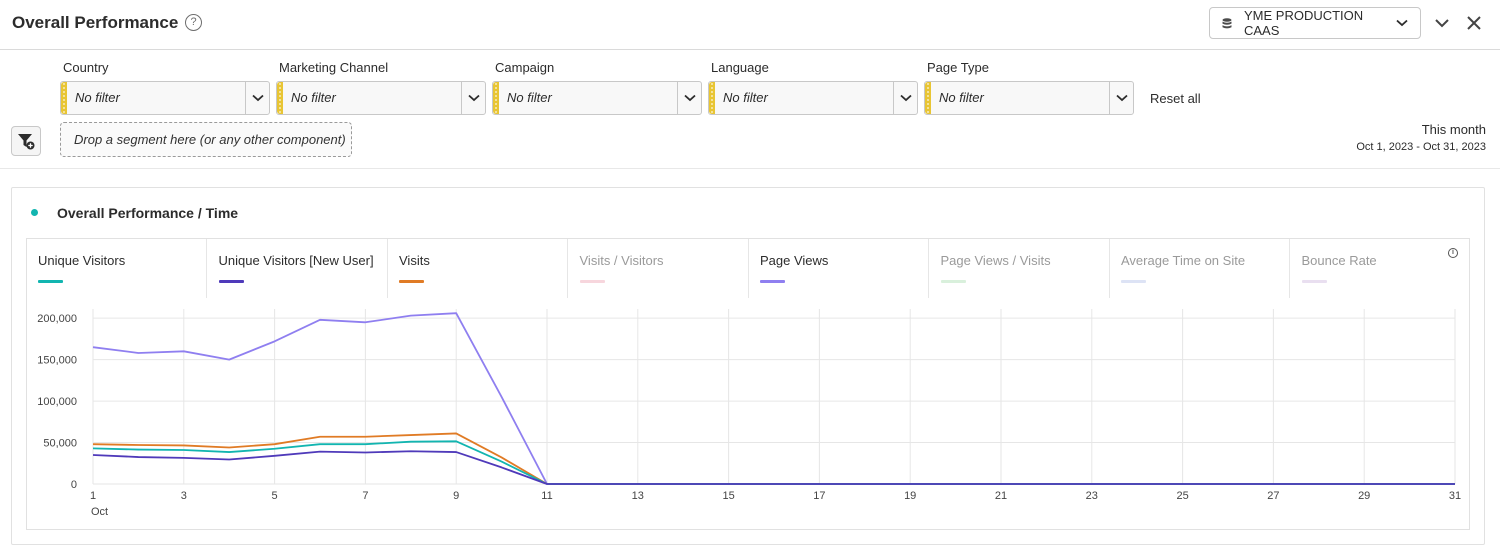  Describe the element at coordinates (525, 67) in the screenshot. I see `filter-label: Campaign` at that location.